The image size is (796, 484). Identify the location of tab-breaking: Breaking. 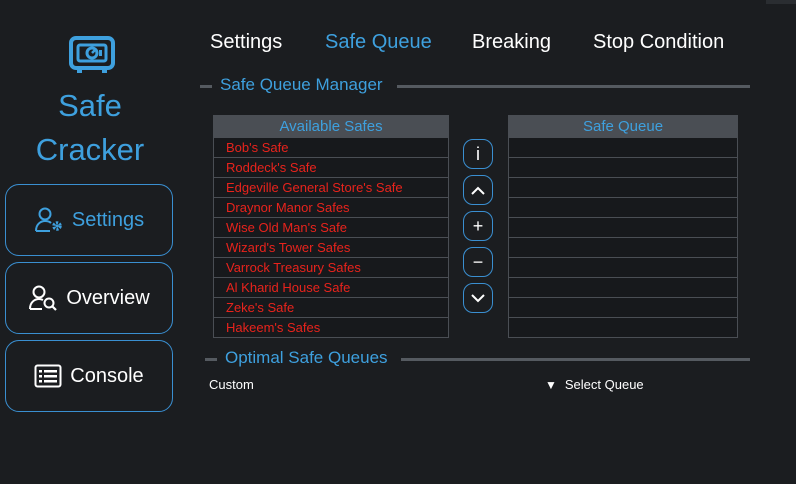
(511, 42).